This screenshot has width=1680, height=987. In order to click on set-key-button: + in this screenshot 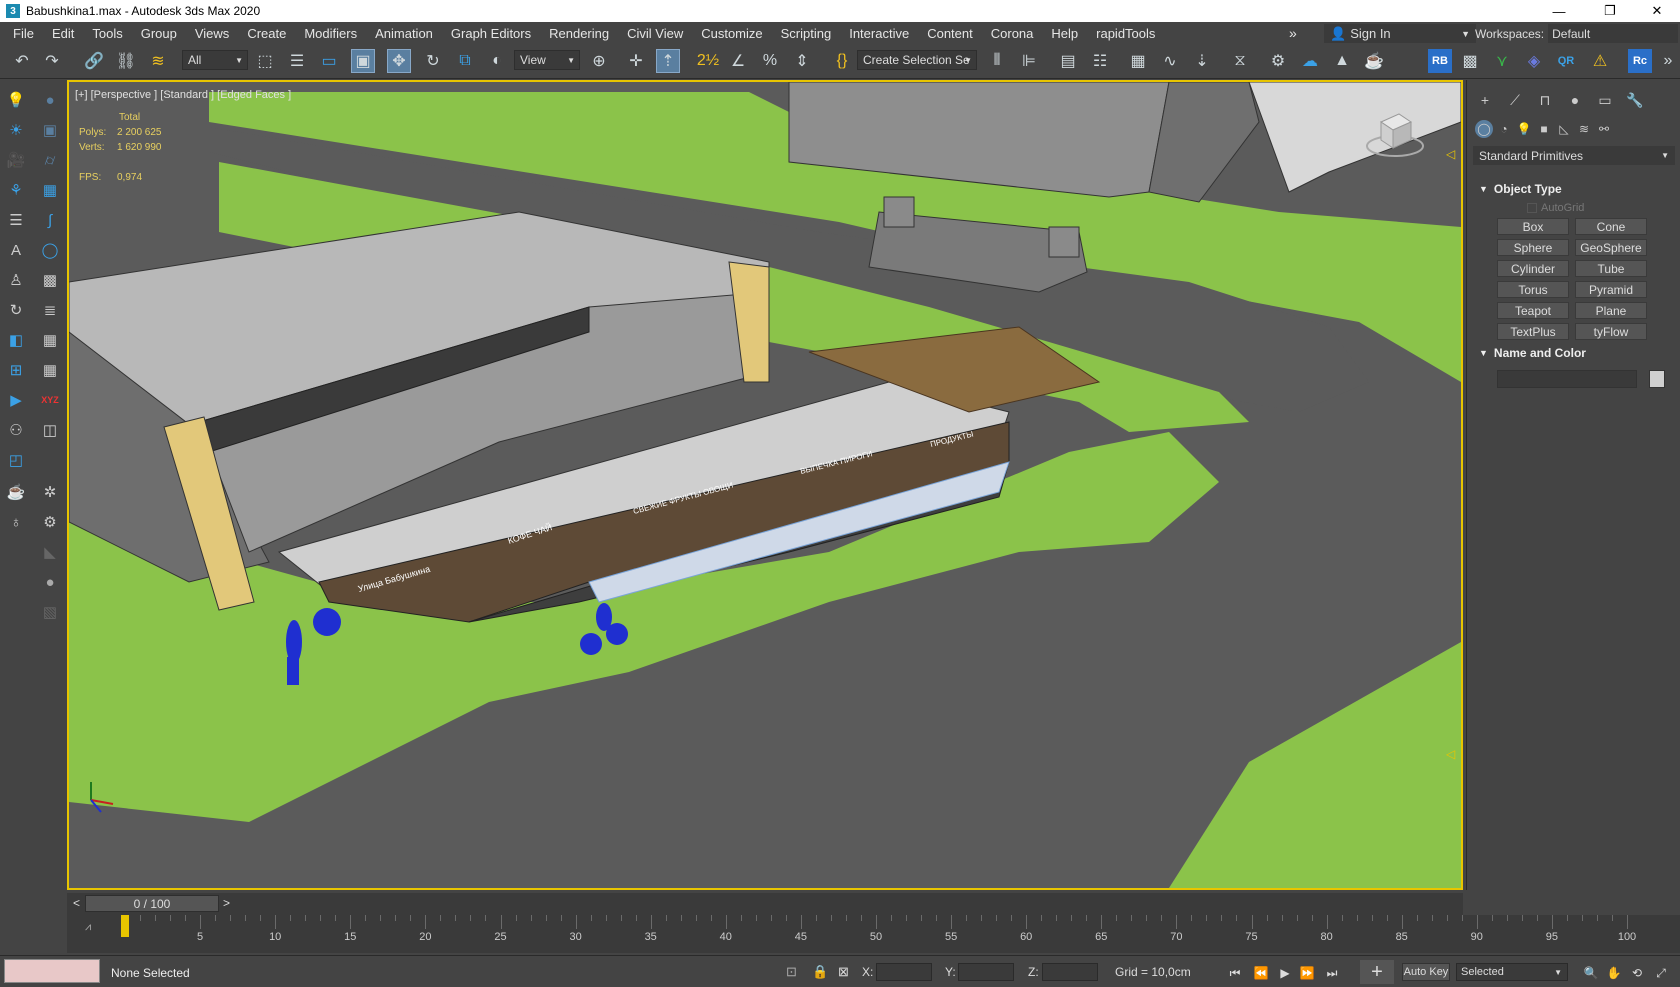, I will do `click(1377, 972)`.